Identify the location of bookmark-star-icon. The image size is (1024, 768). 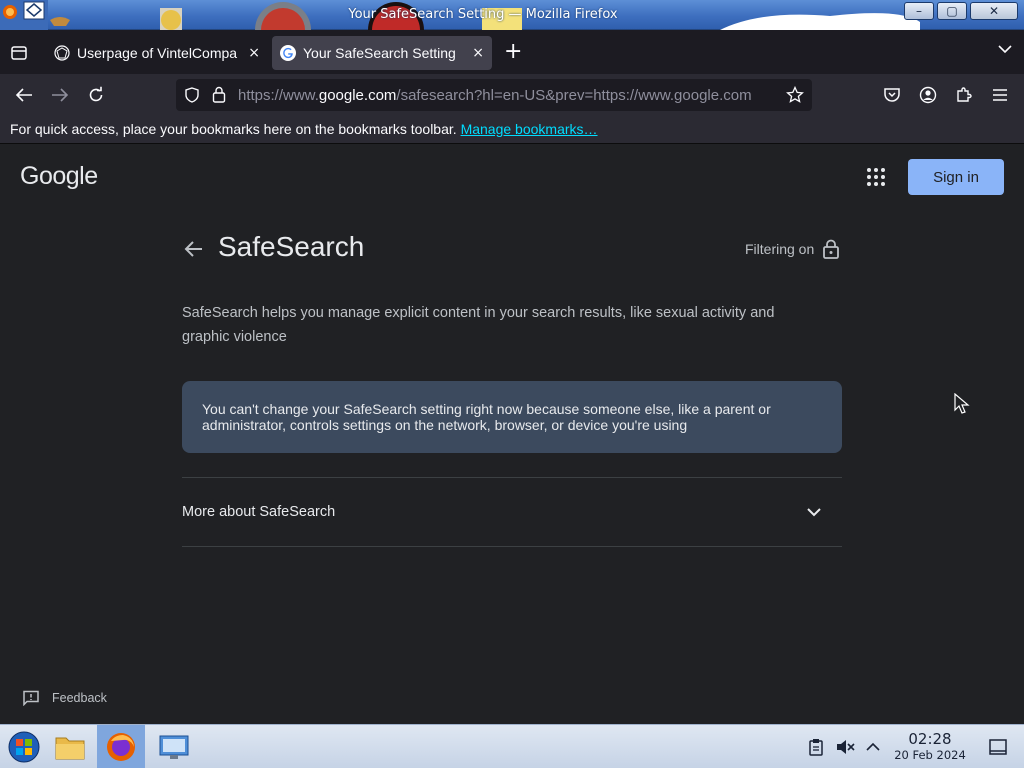
(795, 95).